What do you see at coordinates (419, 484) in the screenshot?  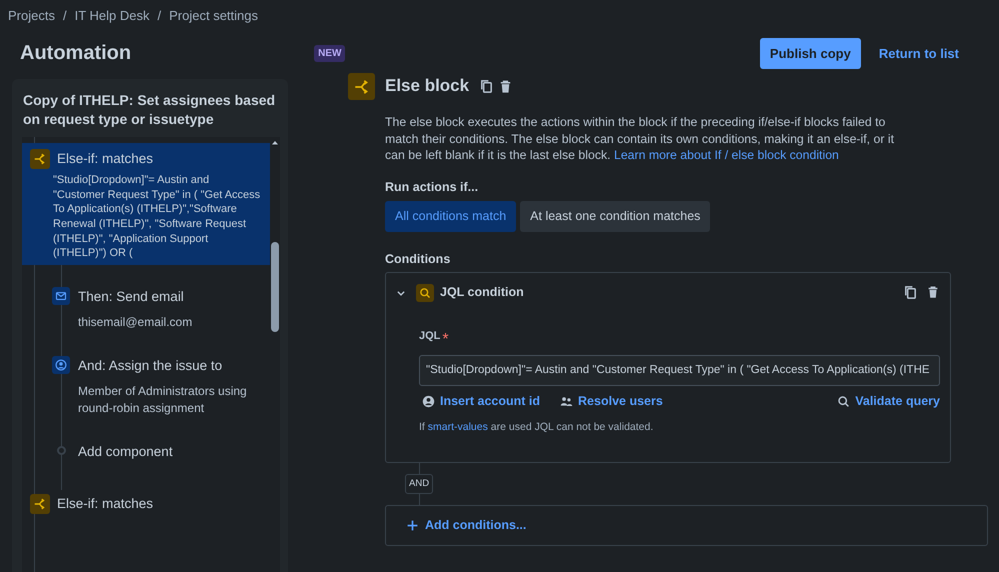 I see `and-tag: AND` at bounding box center [419, 484].